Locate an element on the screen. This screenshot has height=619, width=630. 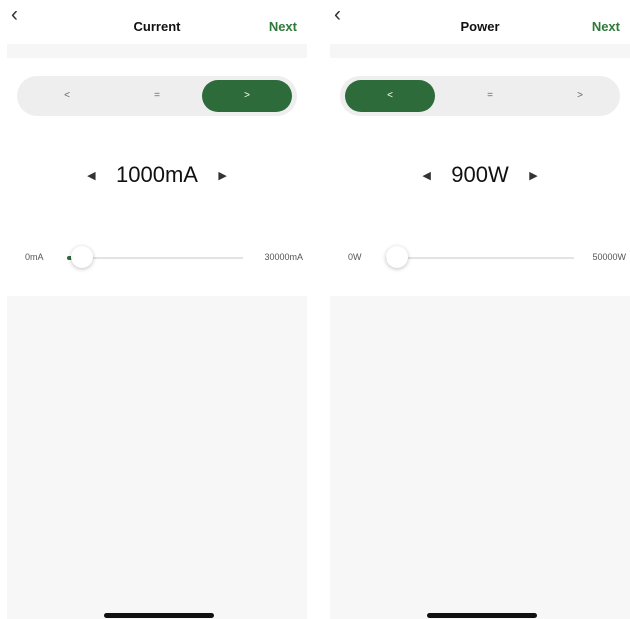
current-value: 1000mA is located at coordinates (157, 174).